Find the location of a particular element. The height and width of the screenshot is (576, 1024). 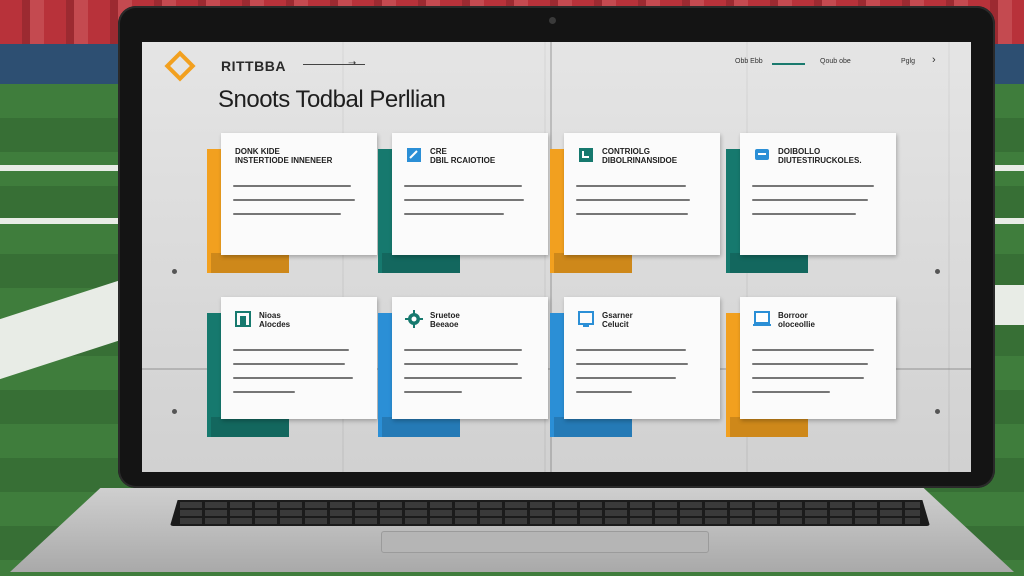

card-panel: Borroor oloceollie is located at coordinates (818, 358).